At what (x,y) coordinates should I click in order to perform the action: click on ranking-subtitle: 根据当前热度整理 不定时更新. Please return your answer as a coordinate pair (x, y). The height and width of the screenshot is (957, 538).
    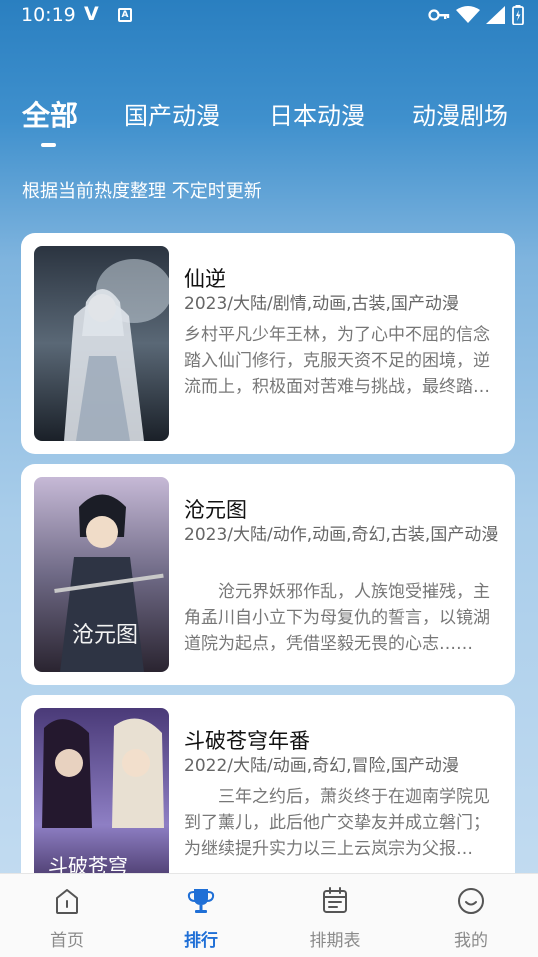
    Looking at the image, I should click on (142, 191).